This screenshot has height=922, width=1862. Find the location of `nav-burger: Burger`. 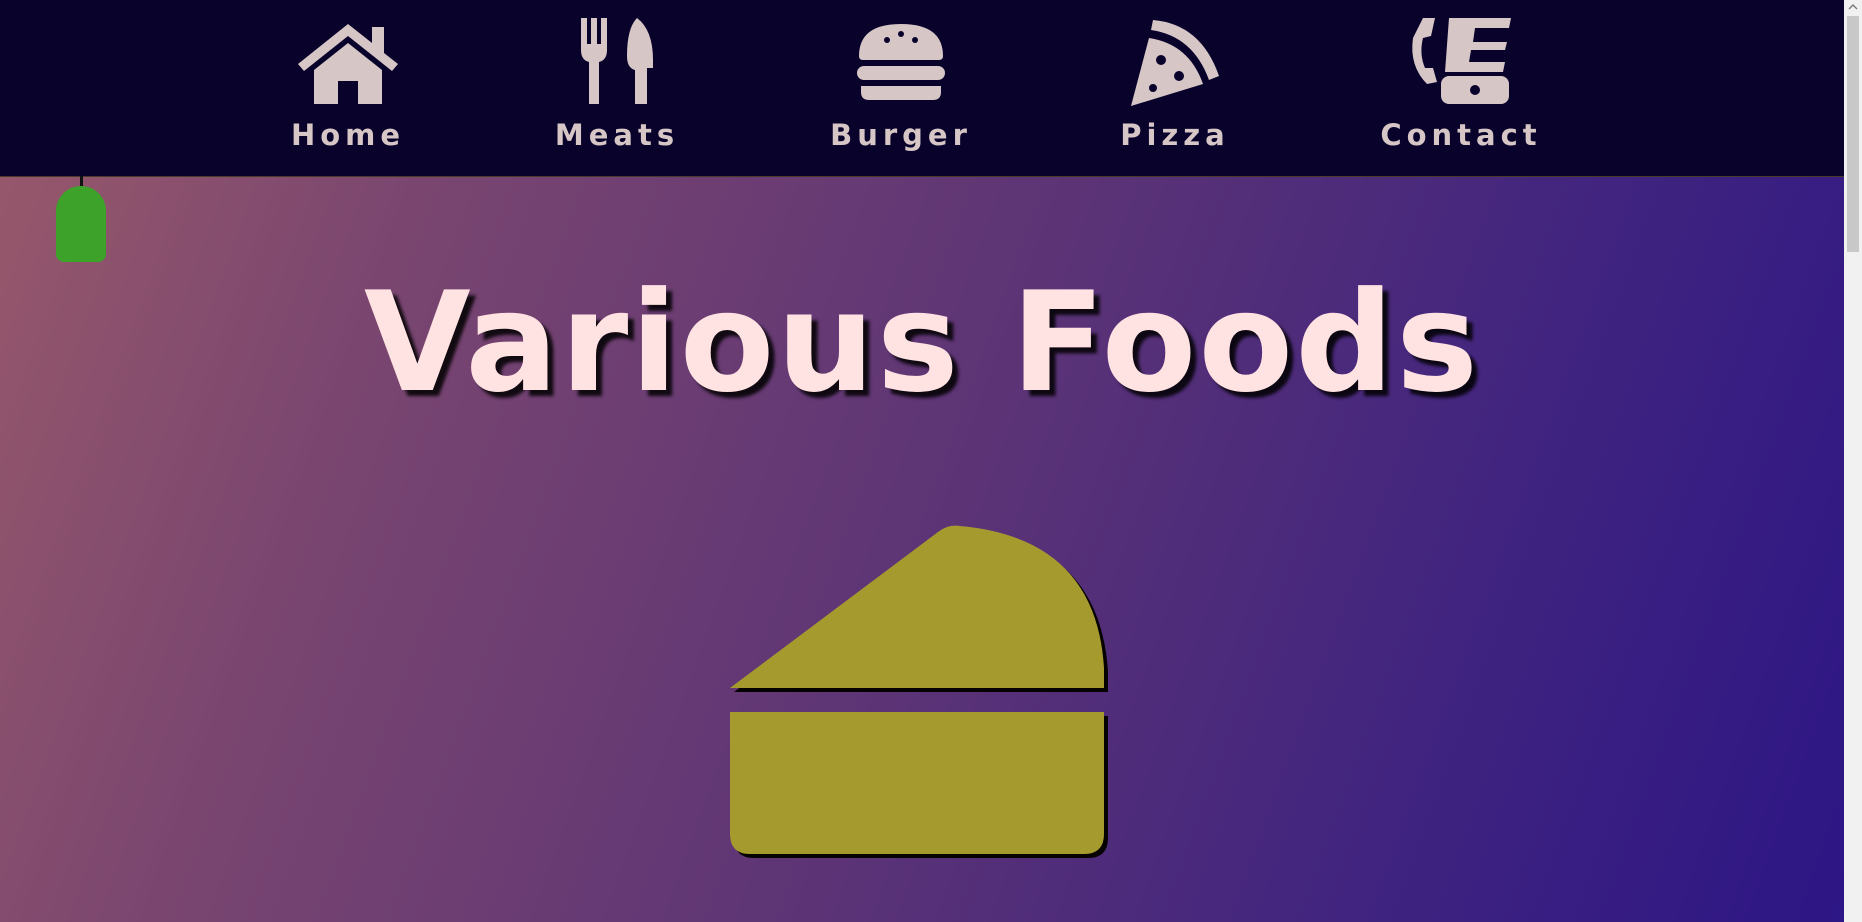

nav-burger: Burger is located at coordinates (901, 84).